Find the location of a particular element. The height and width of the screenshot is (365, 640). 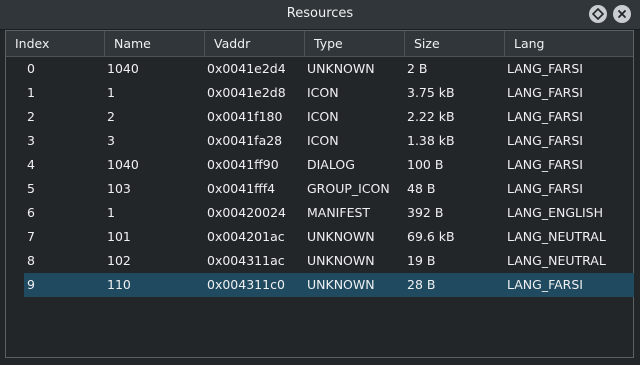

cell-size: 3.75 kB is located at coordinates (431, 92).